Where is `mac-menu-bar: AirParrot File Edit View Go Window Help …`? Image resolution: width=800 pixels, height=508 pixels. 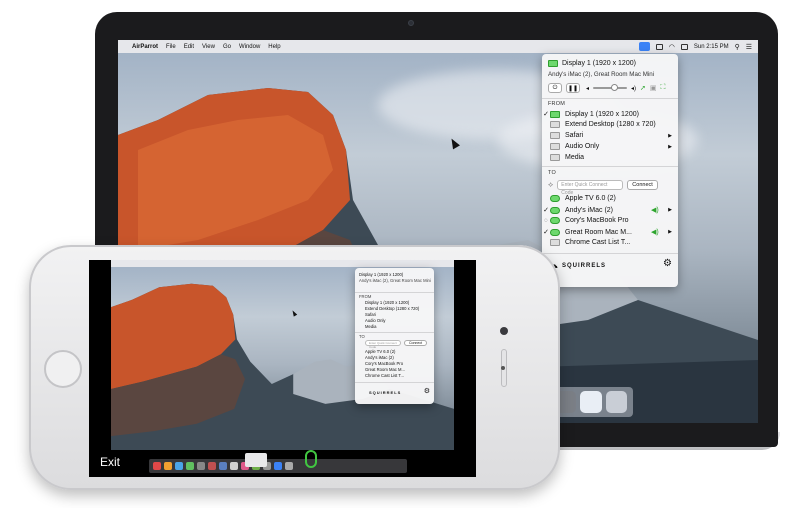
mac-menu-bar: AirParrot File Edit View Go Window Help … is located at coordinates (438, 46).